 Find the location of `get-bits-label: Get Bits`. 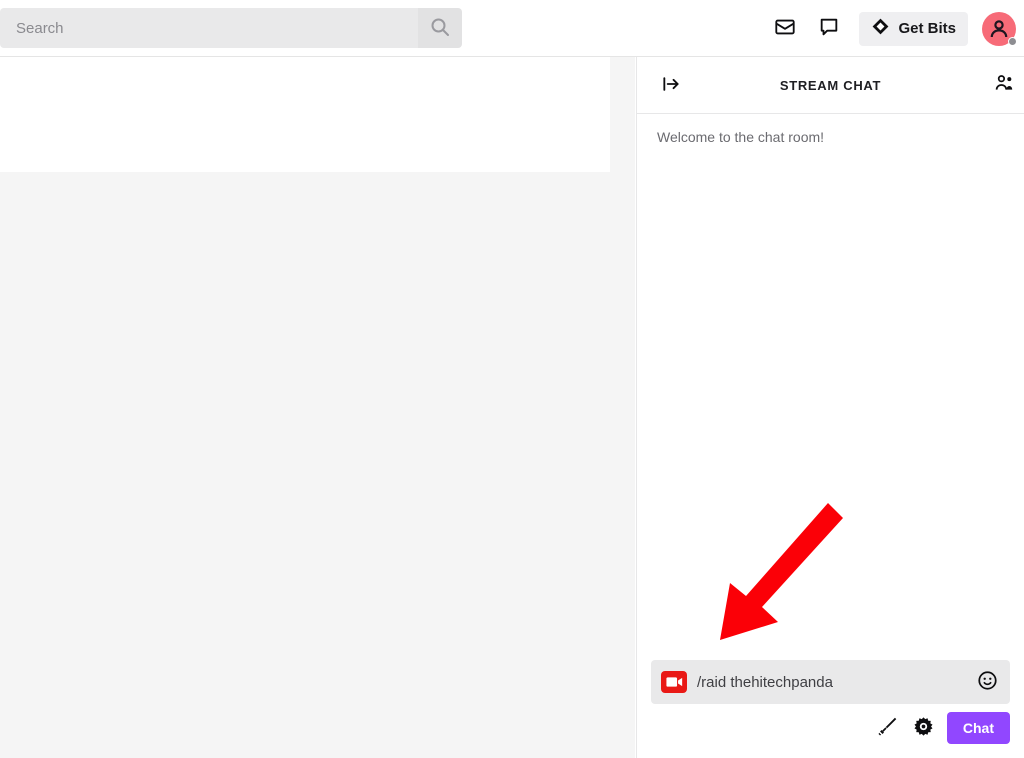

get-bits-label: Get Bits is located at coordinates (927, 28).